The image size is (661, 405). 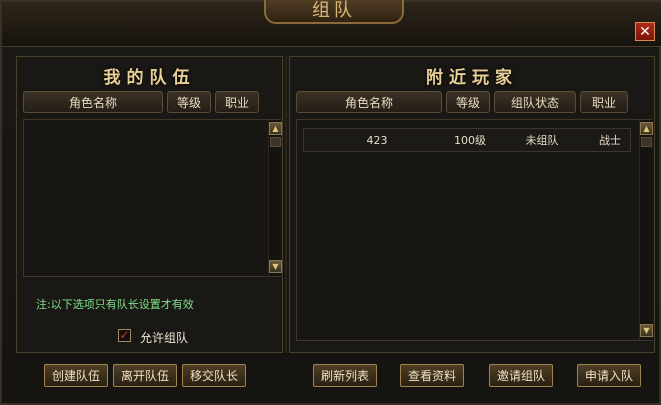 What do you see at coordinates (610, 140) in the screenshot?
I see `player-class: 战士` at bounding box center [610, 140].